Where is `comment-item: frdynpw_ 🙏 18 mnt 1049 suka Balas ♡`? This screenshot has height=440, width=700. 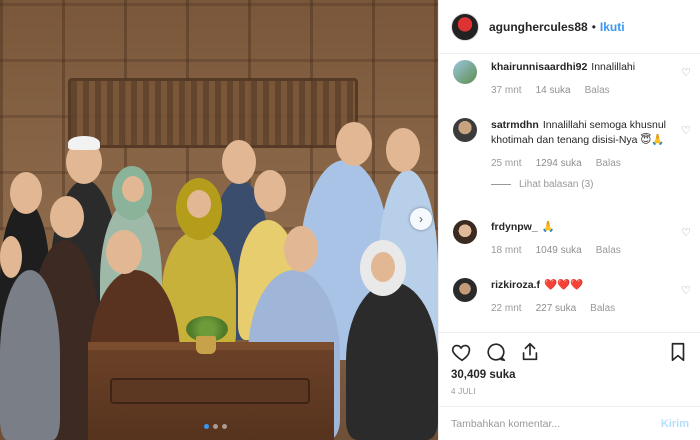
comment-item: frdynpw_ 🙏 18 mnt 1049 suka Balas ♡ is located at coordinates (573, 238).